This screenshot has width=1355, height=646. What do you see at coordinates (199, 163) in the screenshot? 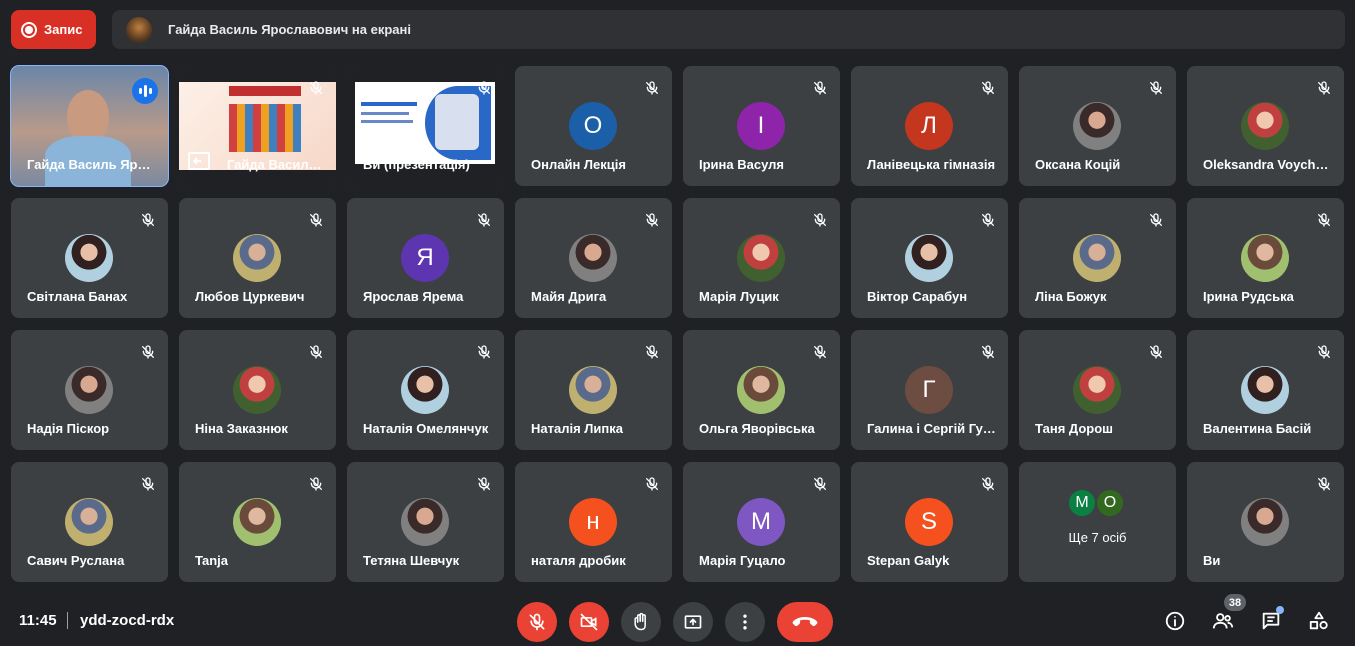
I see `presenting-icon` at bounding box center [199, 163].